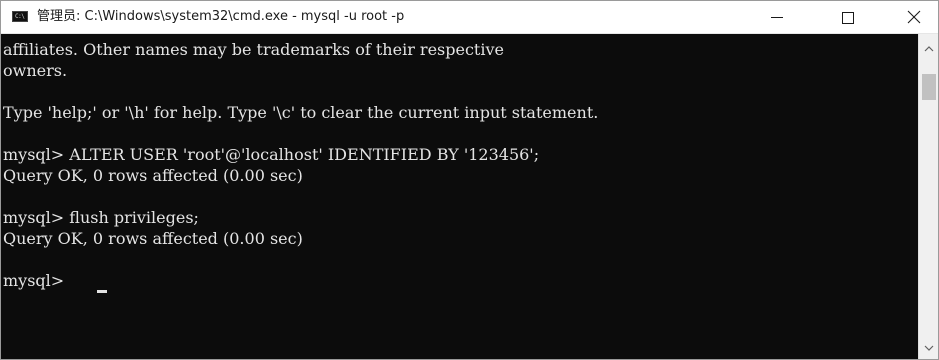 This screenshot has width=939, height=360. Describe the element at coordinates (102, 291) in the screenshot. I see `text-cursor` at that location.